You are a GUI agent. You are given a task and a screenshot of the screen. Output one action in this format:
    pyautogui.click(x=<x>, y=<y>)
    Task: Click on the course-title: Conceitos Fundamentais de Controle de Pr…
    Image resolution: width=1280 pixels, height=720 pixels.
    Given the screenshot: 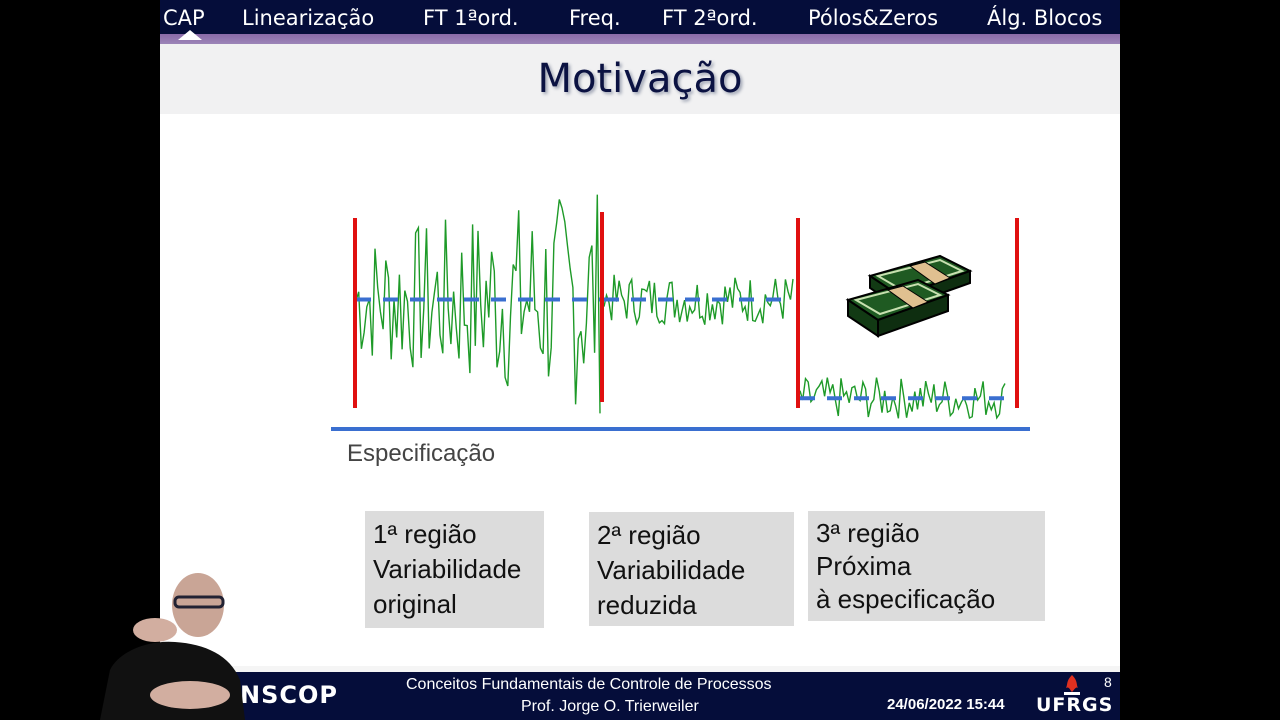 What is the action you would take?
    pyautogui.click(x=589, y=684)
    